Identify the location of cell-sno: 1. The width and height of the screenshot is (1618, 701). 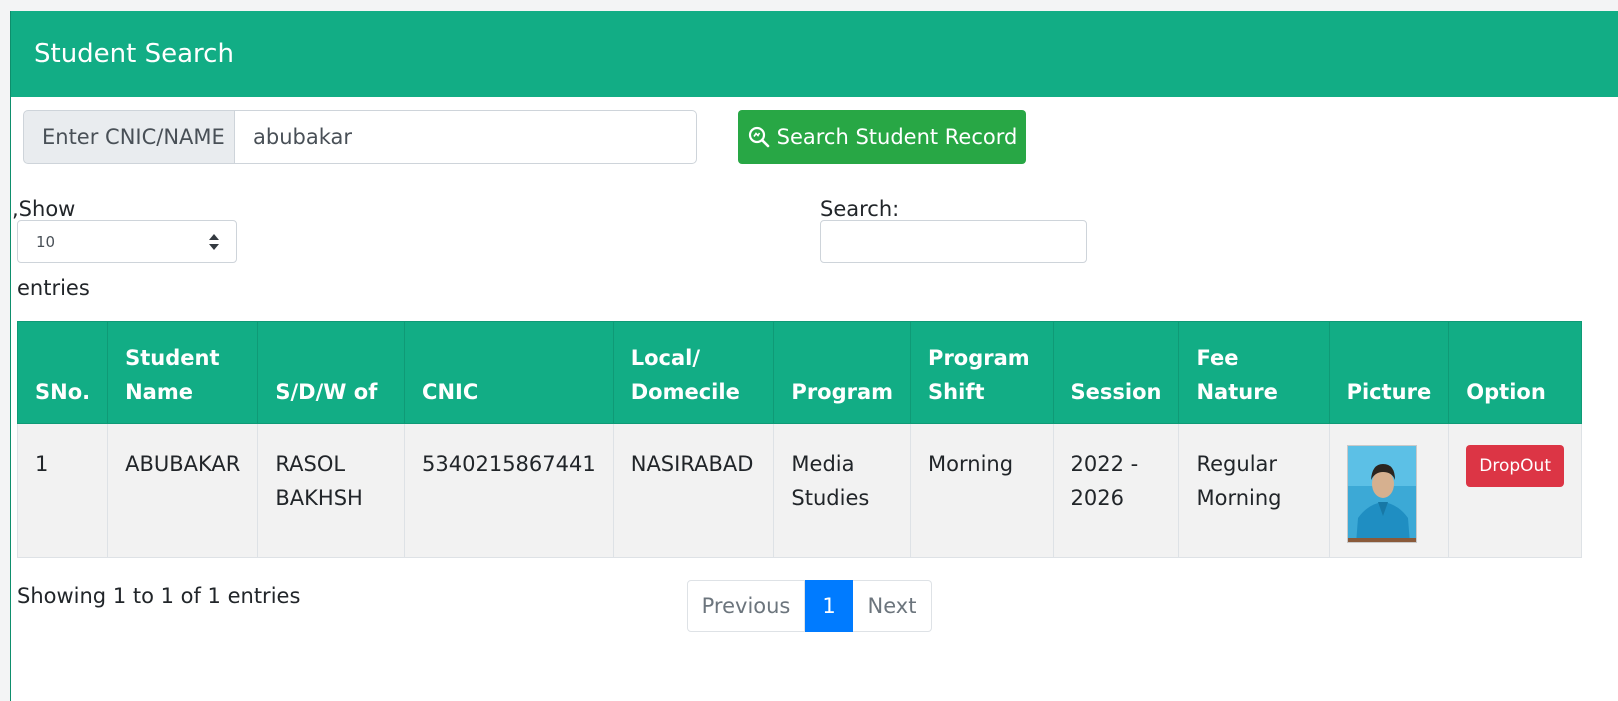
(62, 490).